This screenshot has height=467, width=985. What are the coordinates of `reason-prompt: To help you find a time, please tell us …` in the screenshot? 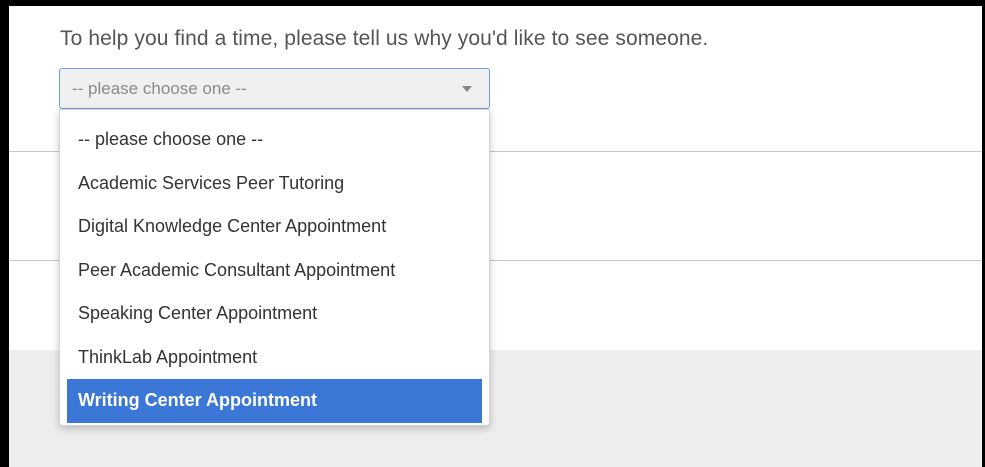 It's located at (384, 38).